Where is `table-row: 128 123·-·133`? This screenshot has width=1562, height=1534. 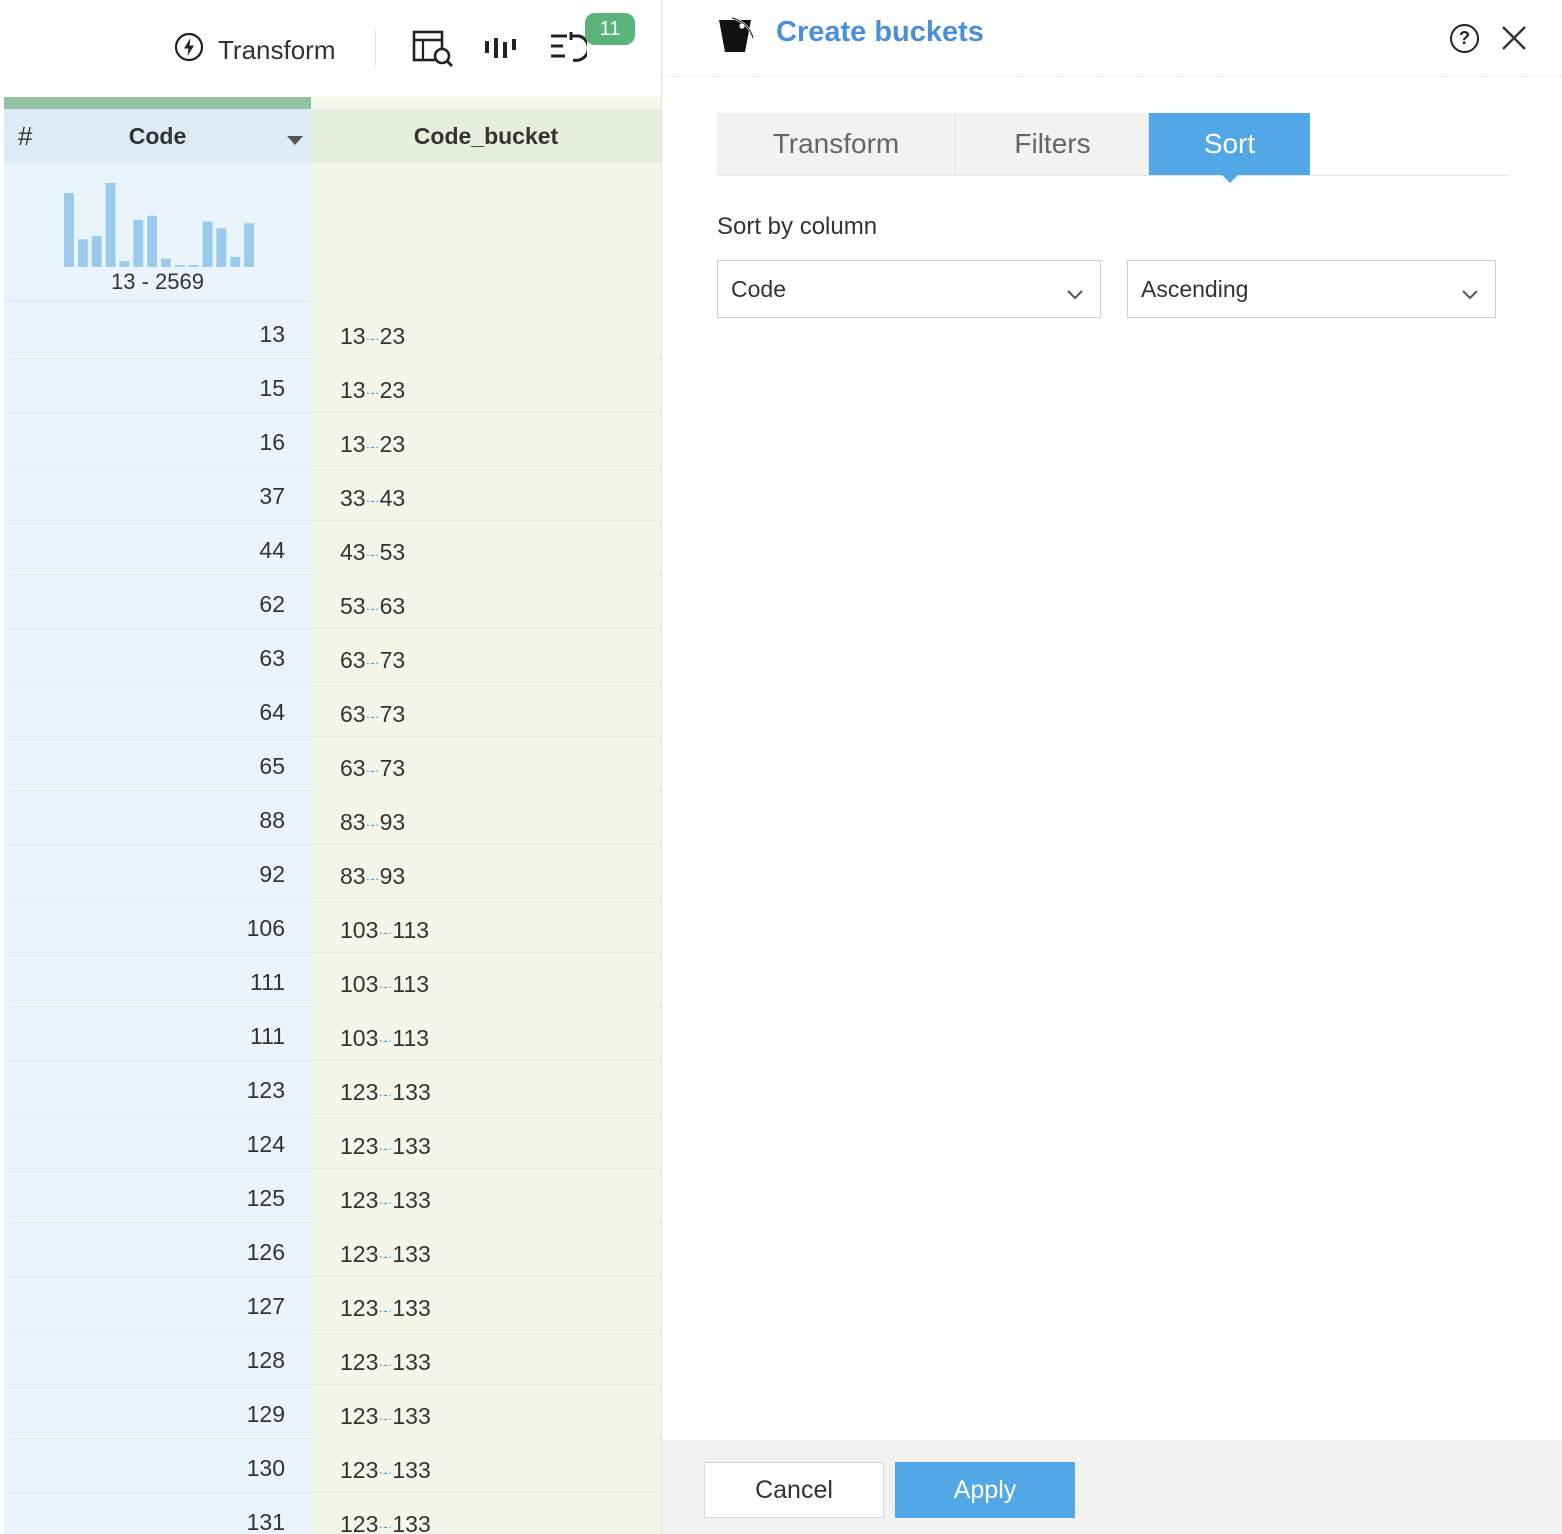 table-row: 128 123·-·133 is located at coordinates (330, 1358).